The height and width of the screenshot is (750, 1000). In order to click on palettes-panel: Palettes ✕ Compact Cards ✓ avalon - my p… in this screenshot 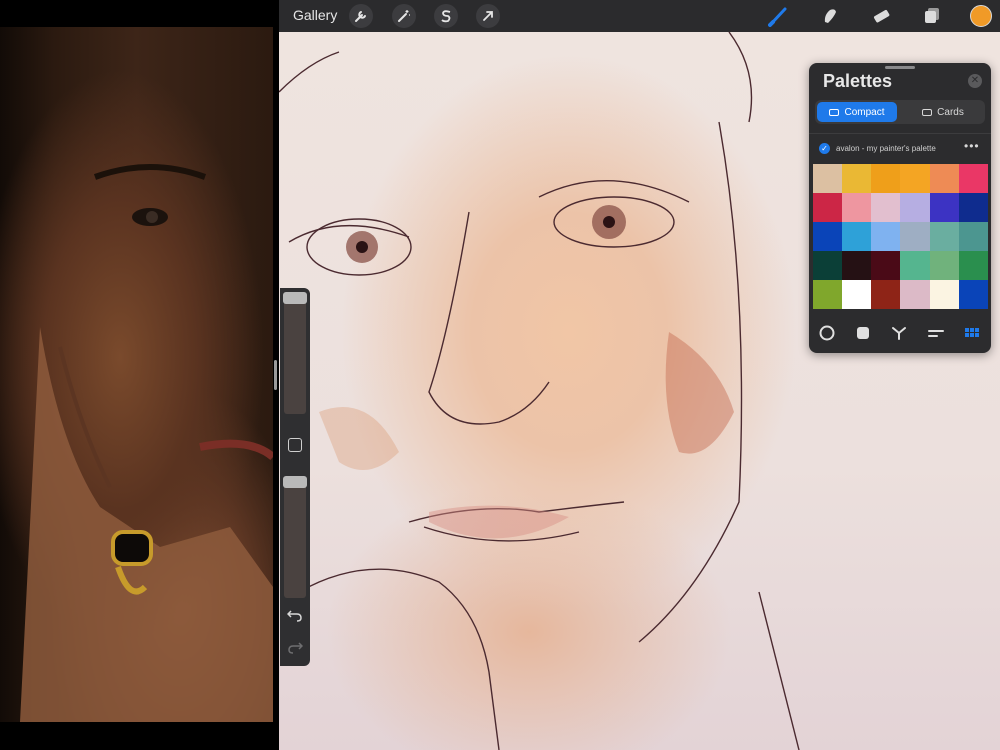, I will do `click(900, 208)`.